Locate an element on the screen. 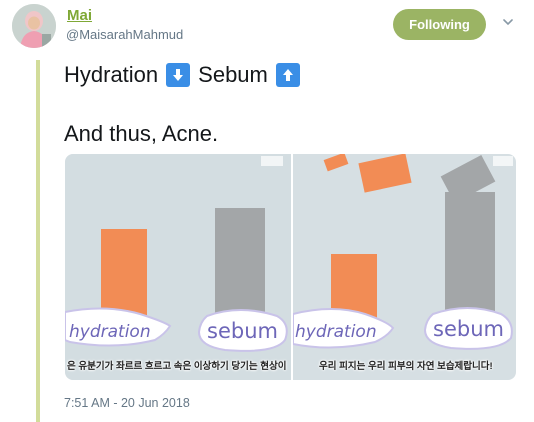 The image size is (534, 422). tweet-line-2: And thus, Acne. is located at coordinates (141, 133).